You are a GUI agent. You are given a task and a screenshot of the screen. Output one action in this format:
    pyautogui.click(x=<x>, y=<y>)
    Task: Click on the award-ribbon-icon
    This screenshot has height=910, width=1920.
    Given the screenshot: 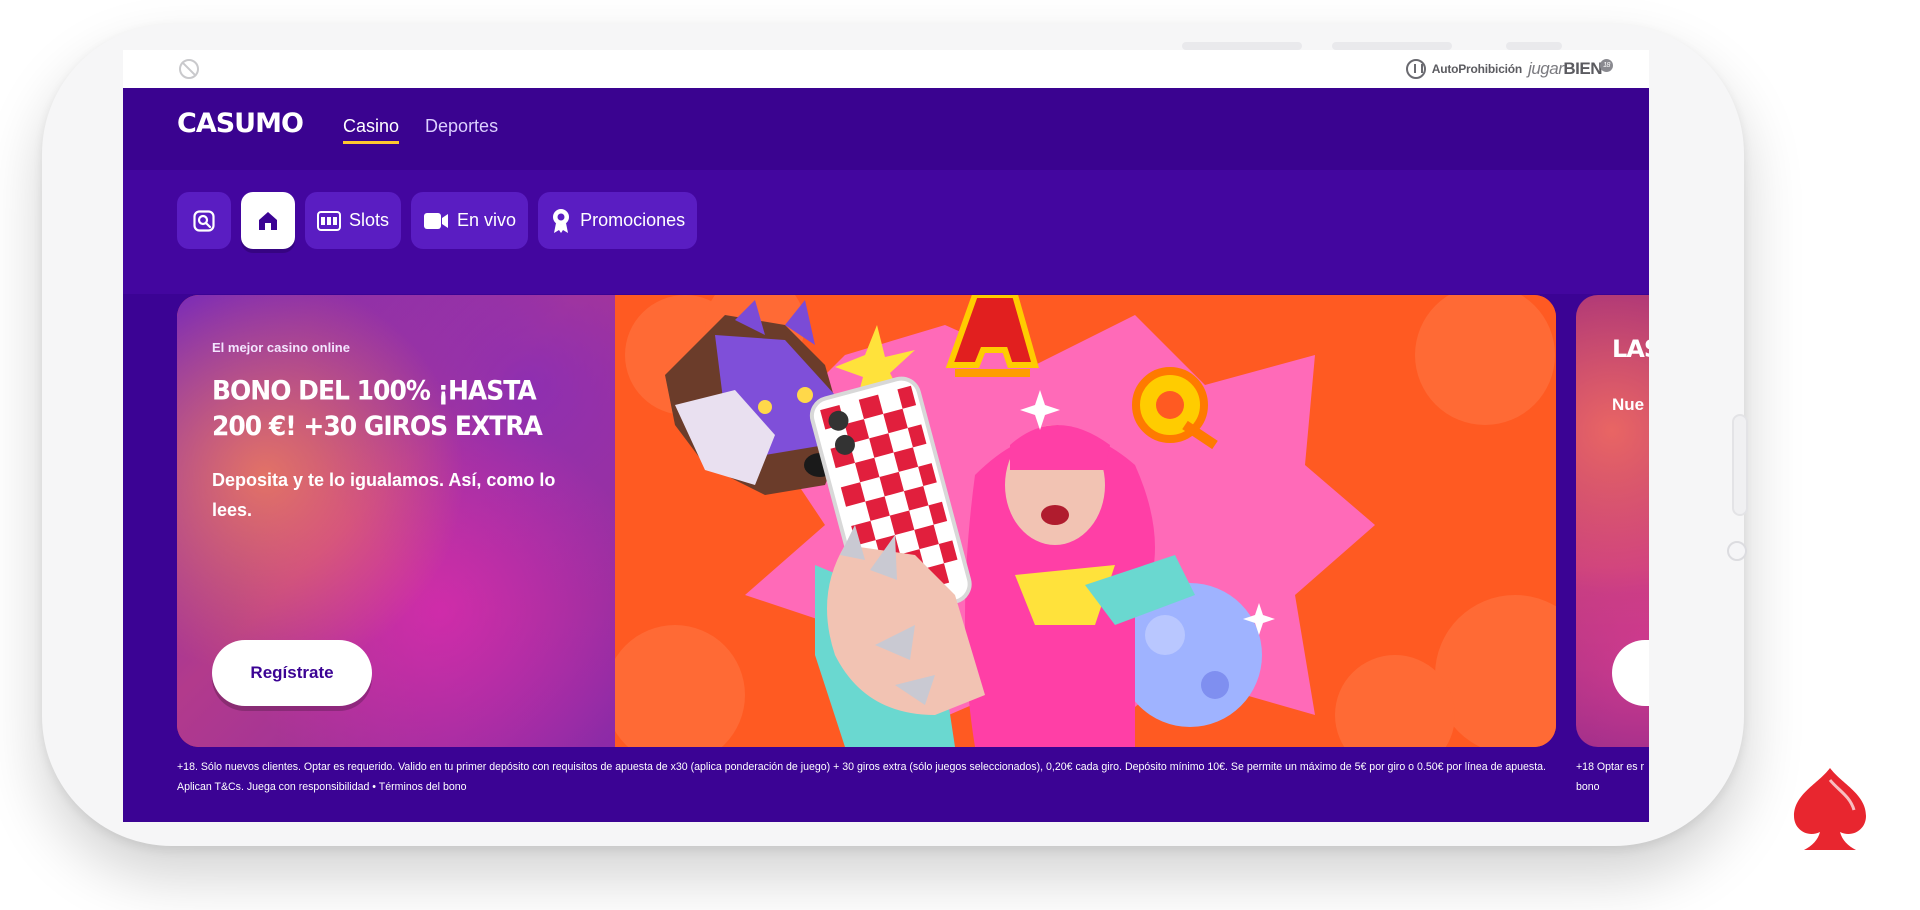 What is the action you would take?
    pyautogui.click(x=561, y=220)
    